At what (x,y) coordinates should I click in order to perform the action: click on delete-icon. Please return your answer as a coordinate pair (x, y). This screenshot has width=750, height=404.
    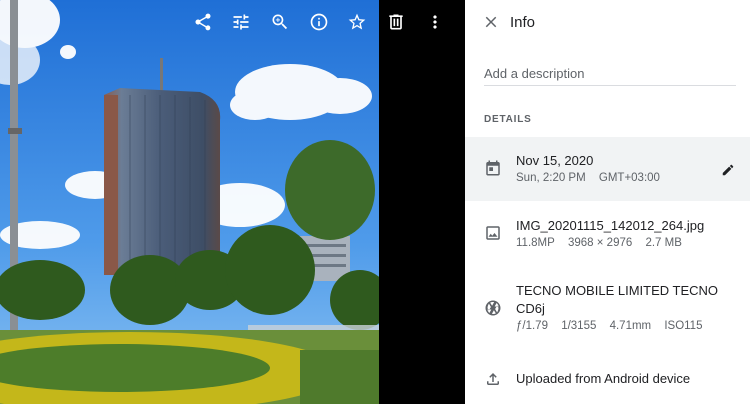
    Looking at the image, I should click on (396, 22).